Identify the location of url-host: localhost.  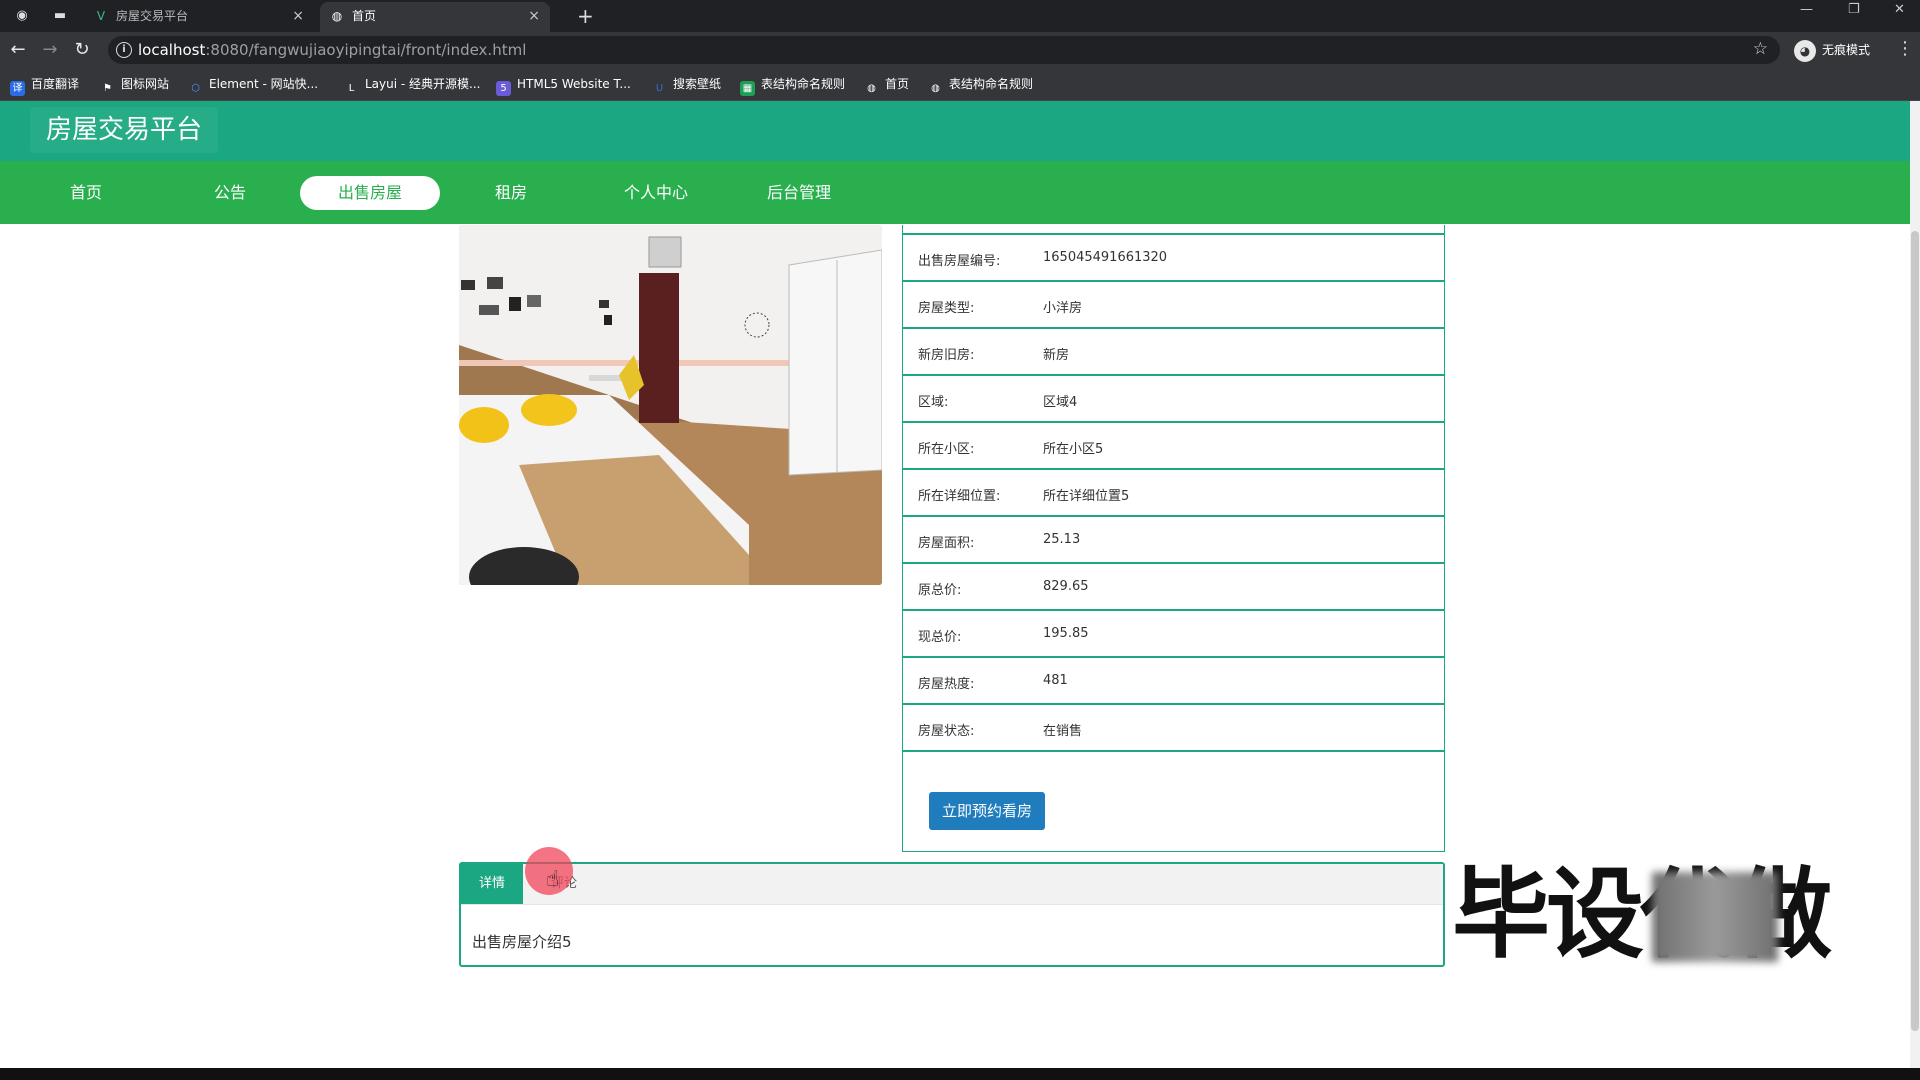
(172, 50).